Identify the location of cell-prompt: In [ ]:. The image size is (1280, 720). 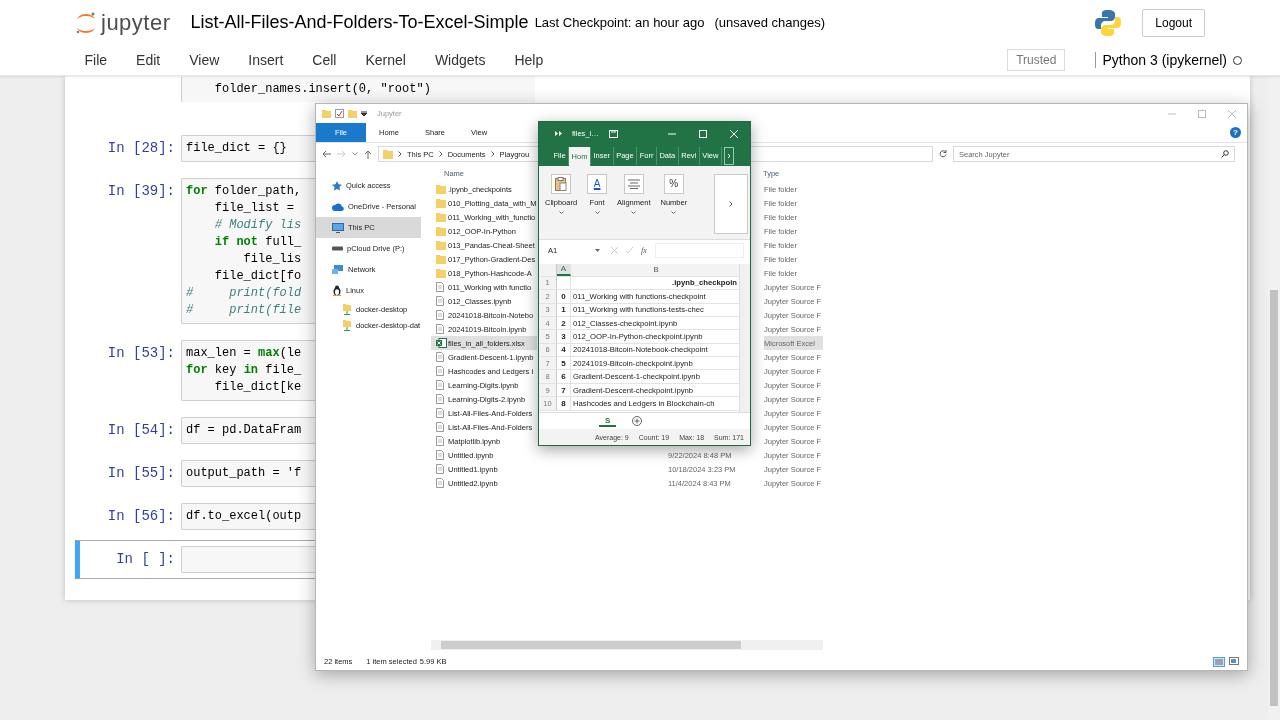
(145, 559).